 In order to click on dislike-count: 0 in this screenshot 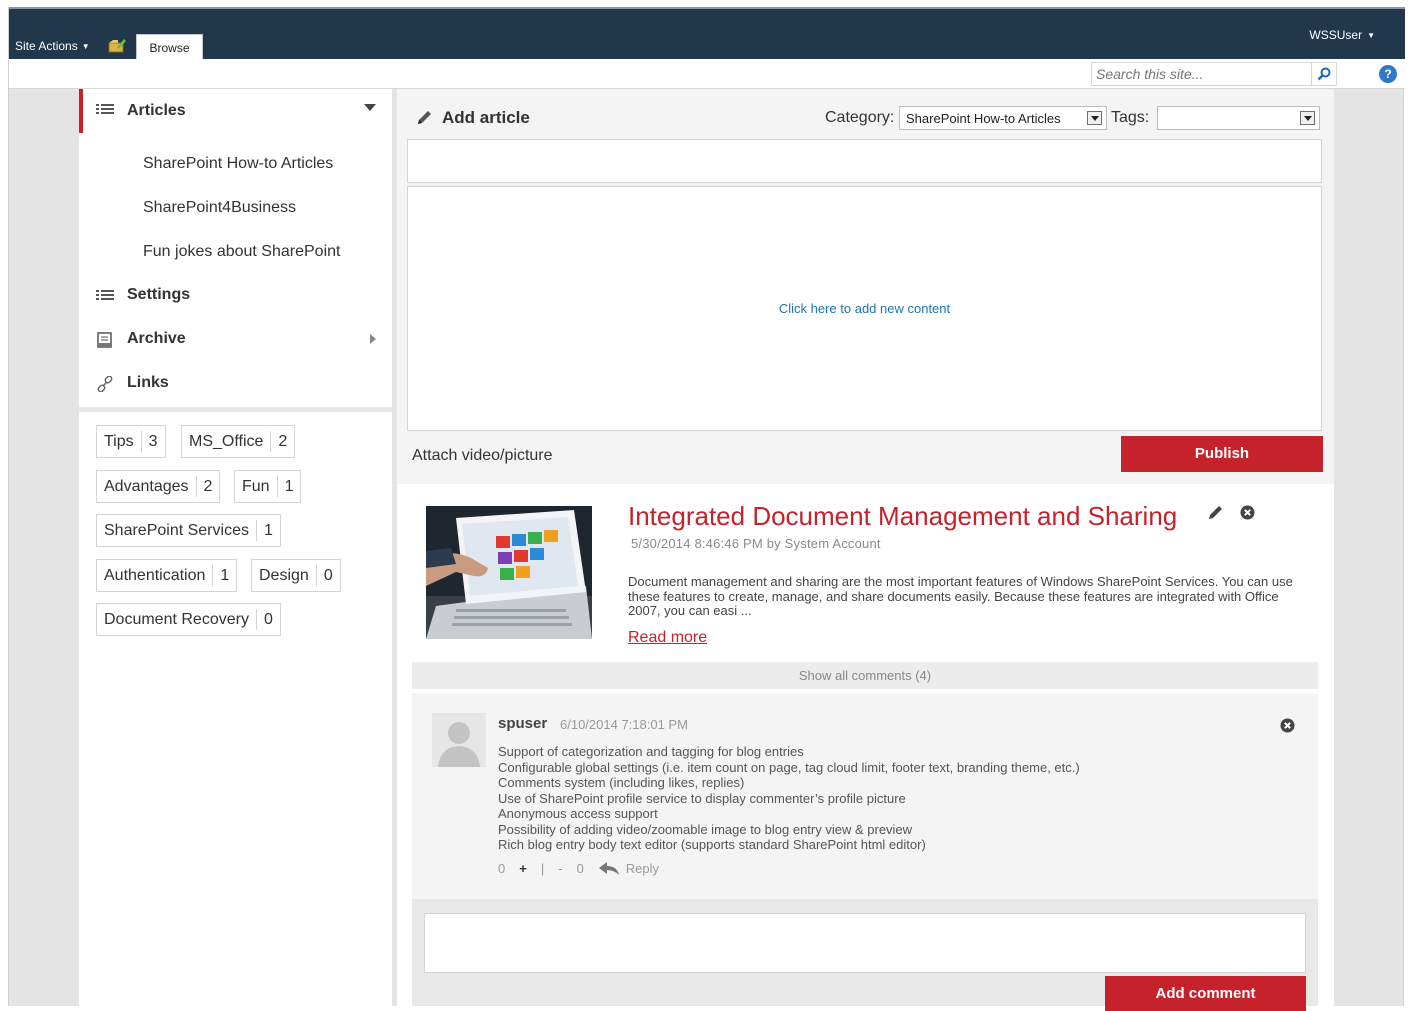, I will do `click(580, 868)`.